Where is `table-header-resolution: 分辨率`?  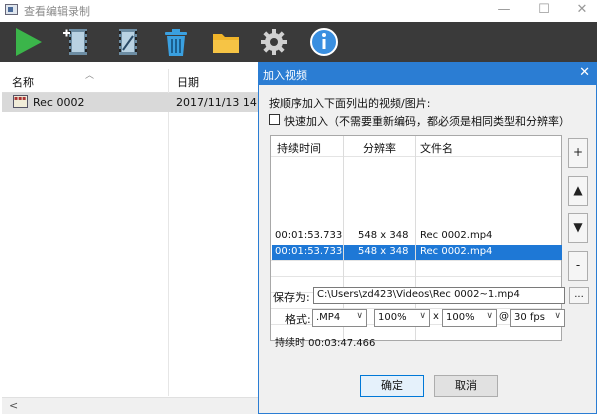 table-header-resolution: 分辨率 is located at coordinates (379, 148).